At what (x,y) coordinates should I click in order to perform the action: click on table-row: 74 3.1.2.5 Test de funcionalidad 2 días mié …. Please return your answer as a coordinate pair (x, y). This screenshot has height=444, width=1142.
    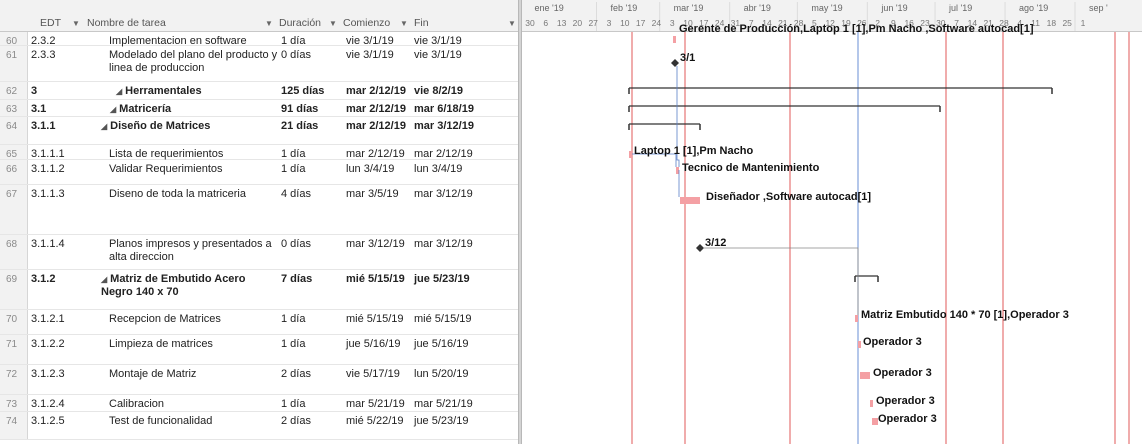
    Looking at the image, I should click on (259, 426).